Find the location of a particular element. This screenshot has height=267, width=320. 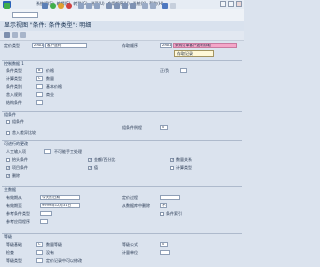

calc-type-change-checkbox is located at coordinates (172, 168).